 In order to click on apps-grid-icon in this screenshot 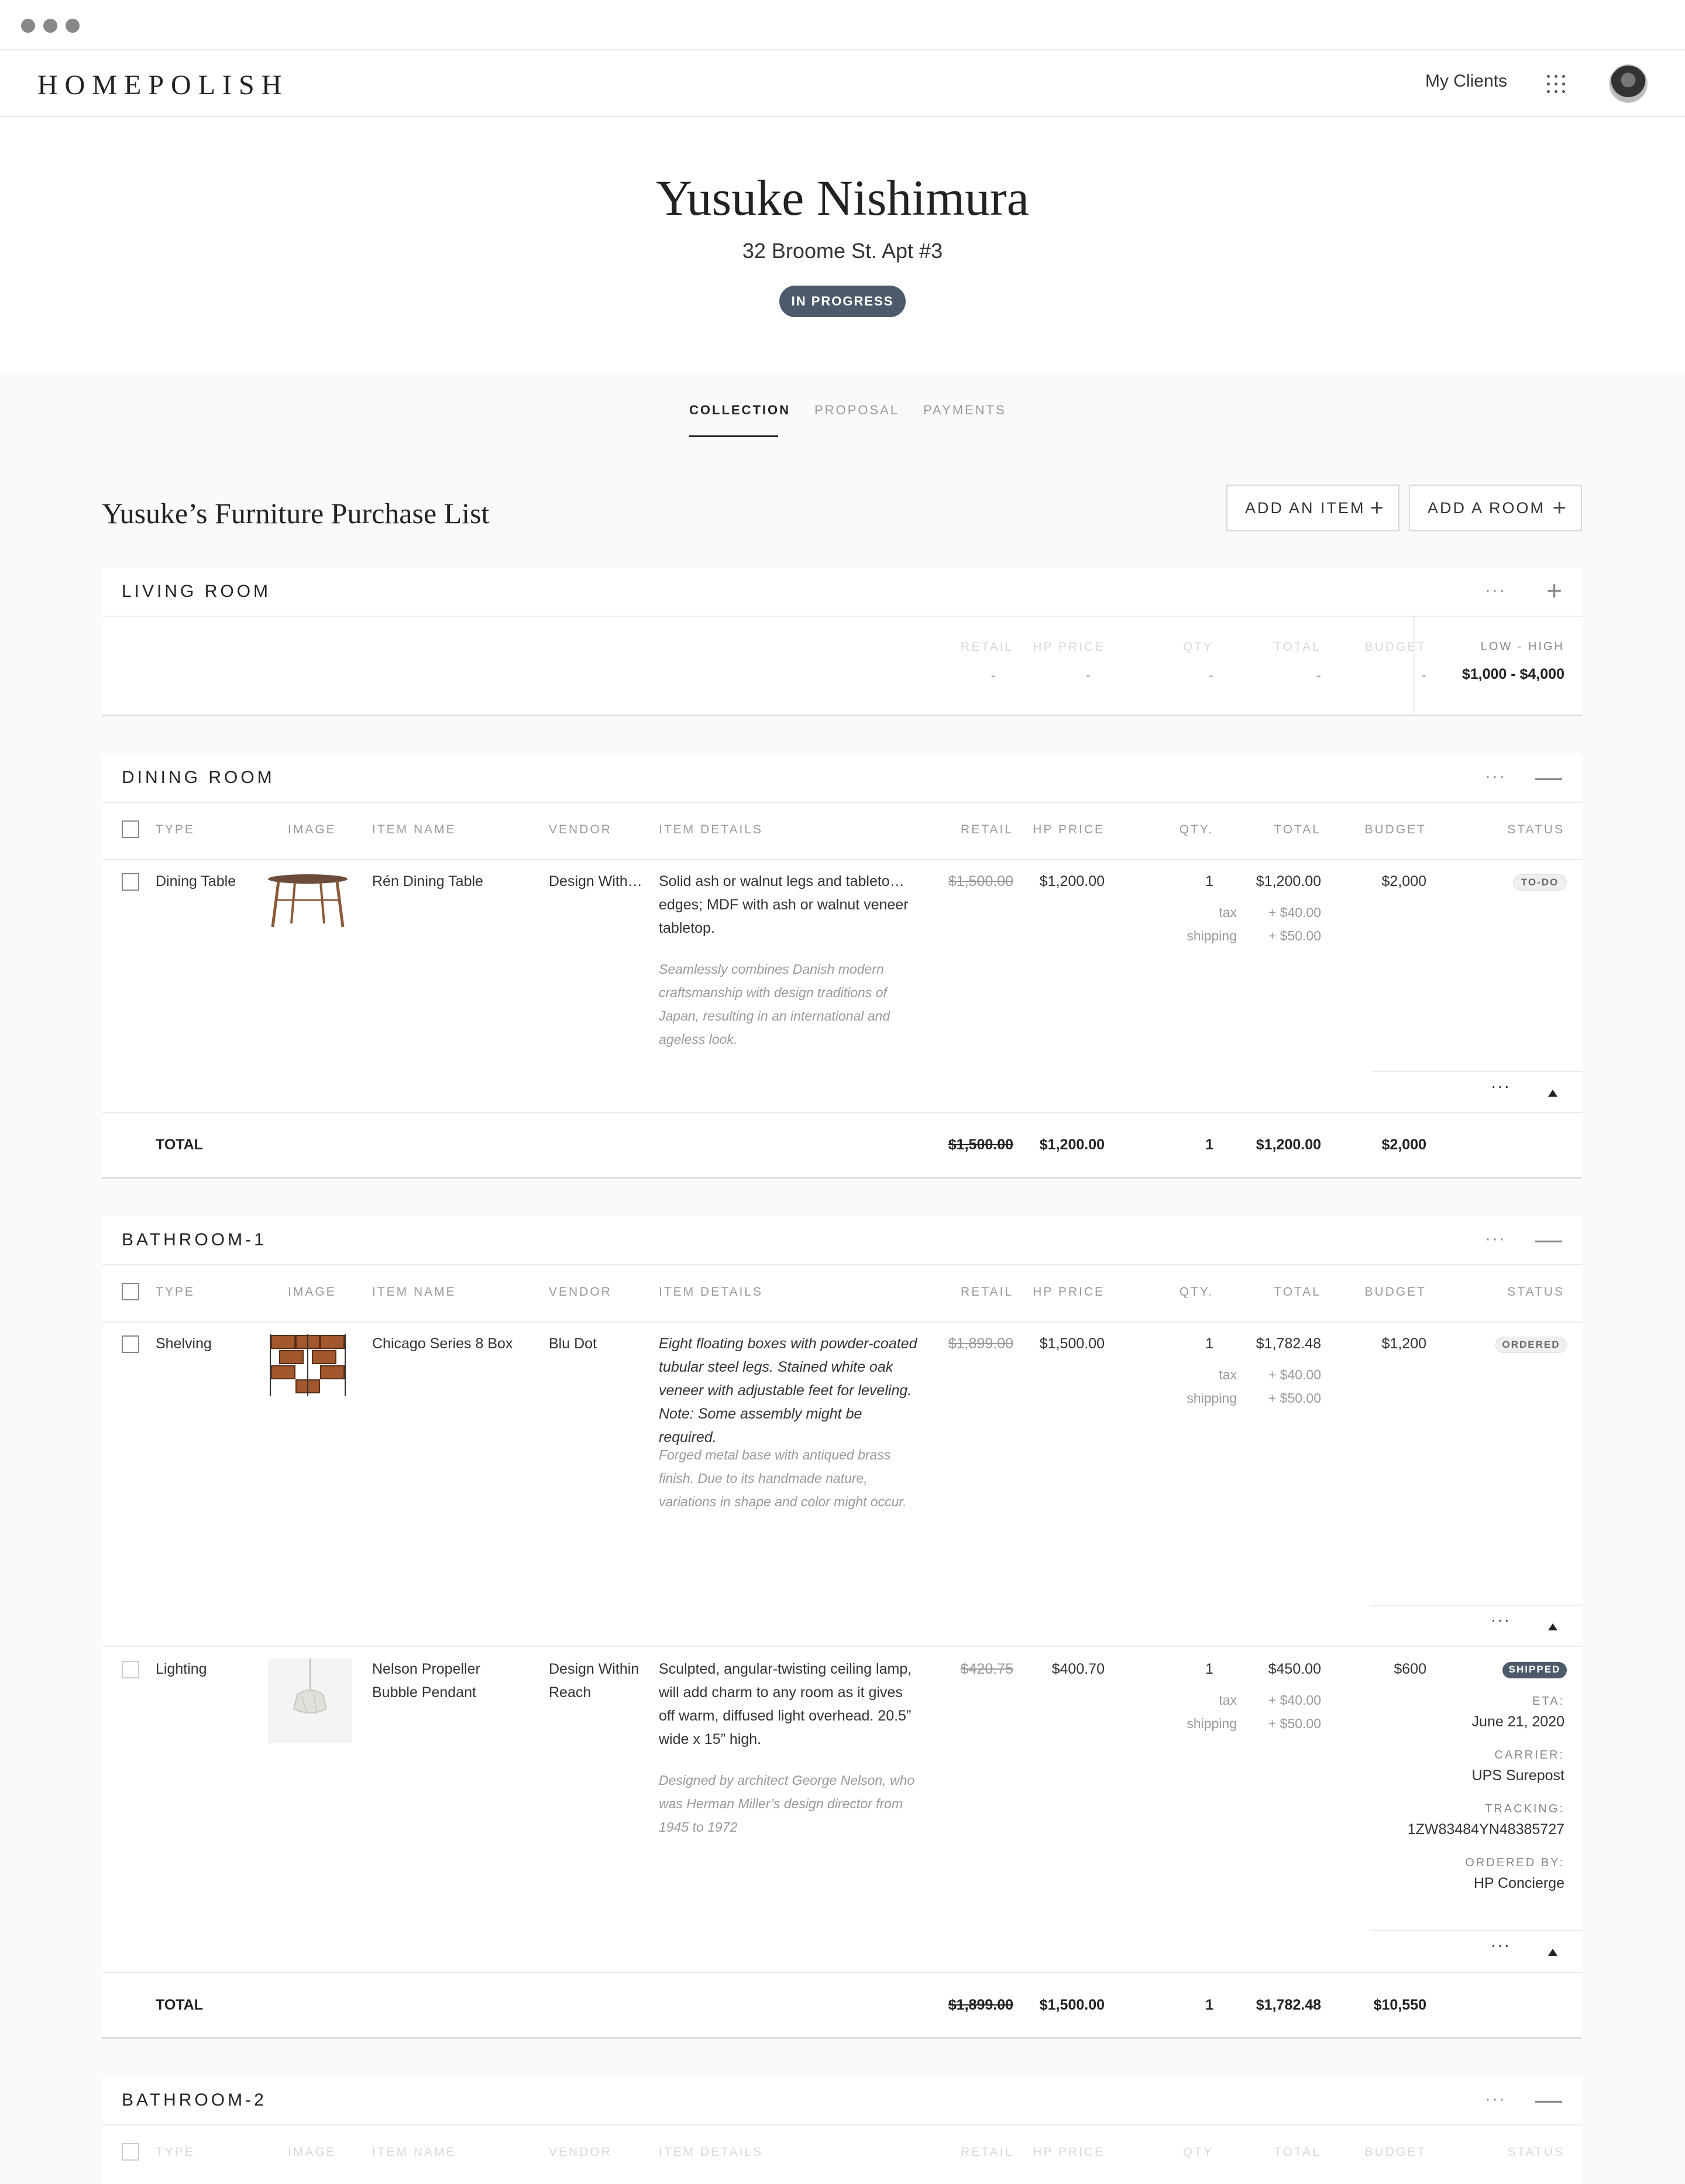, I will do `click(1556, 84)`.